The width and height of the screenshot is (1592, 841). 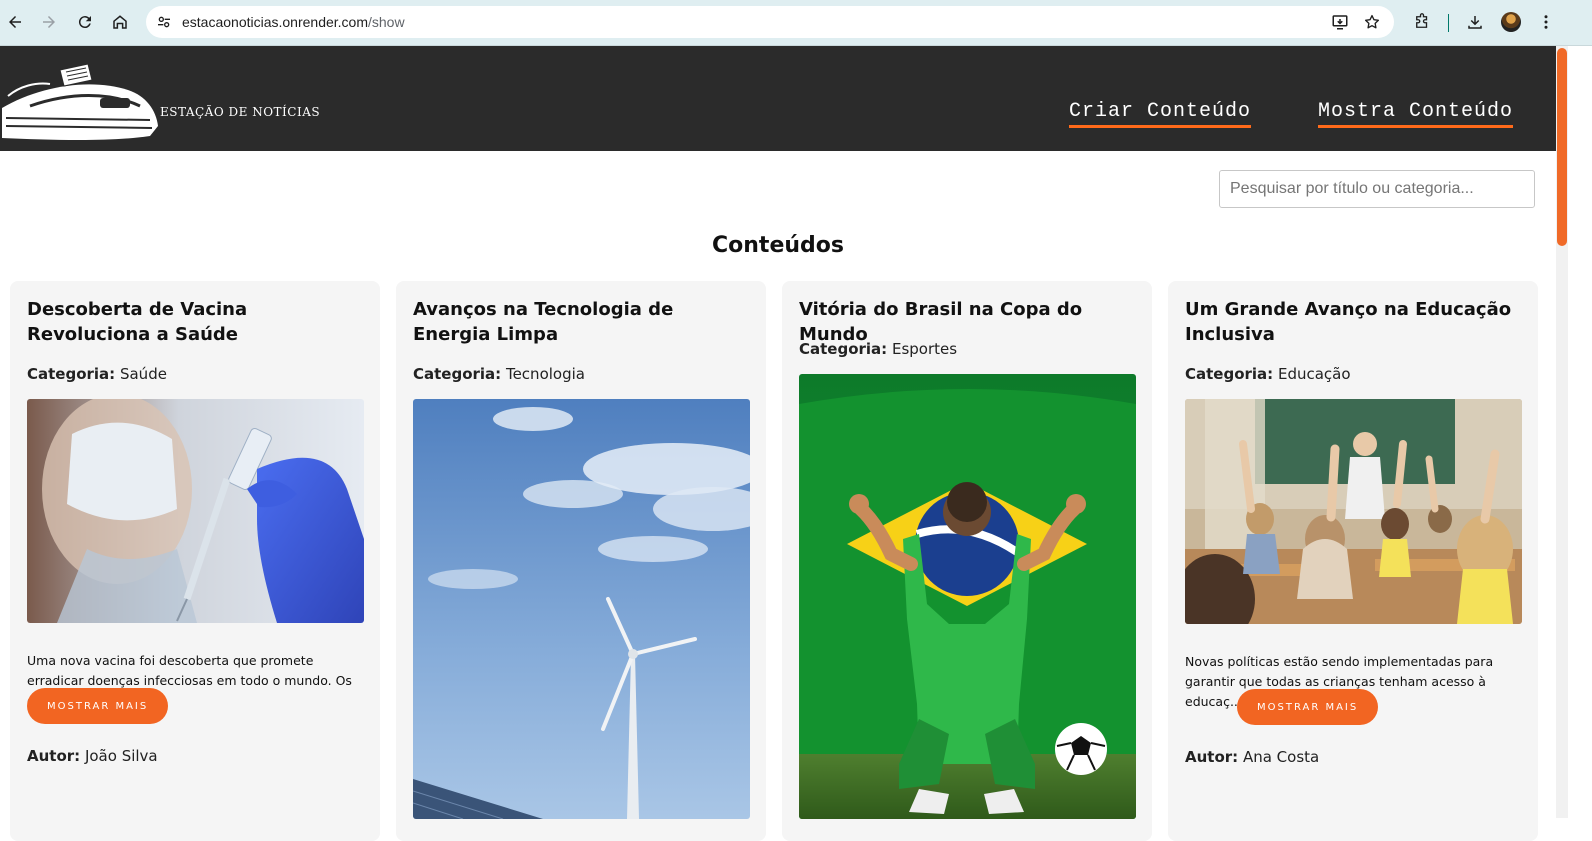 I want to click on page-title: Conteúdos, so click(x=778, y=245).